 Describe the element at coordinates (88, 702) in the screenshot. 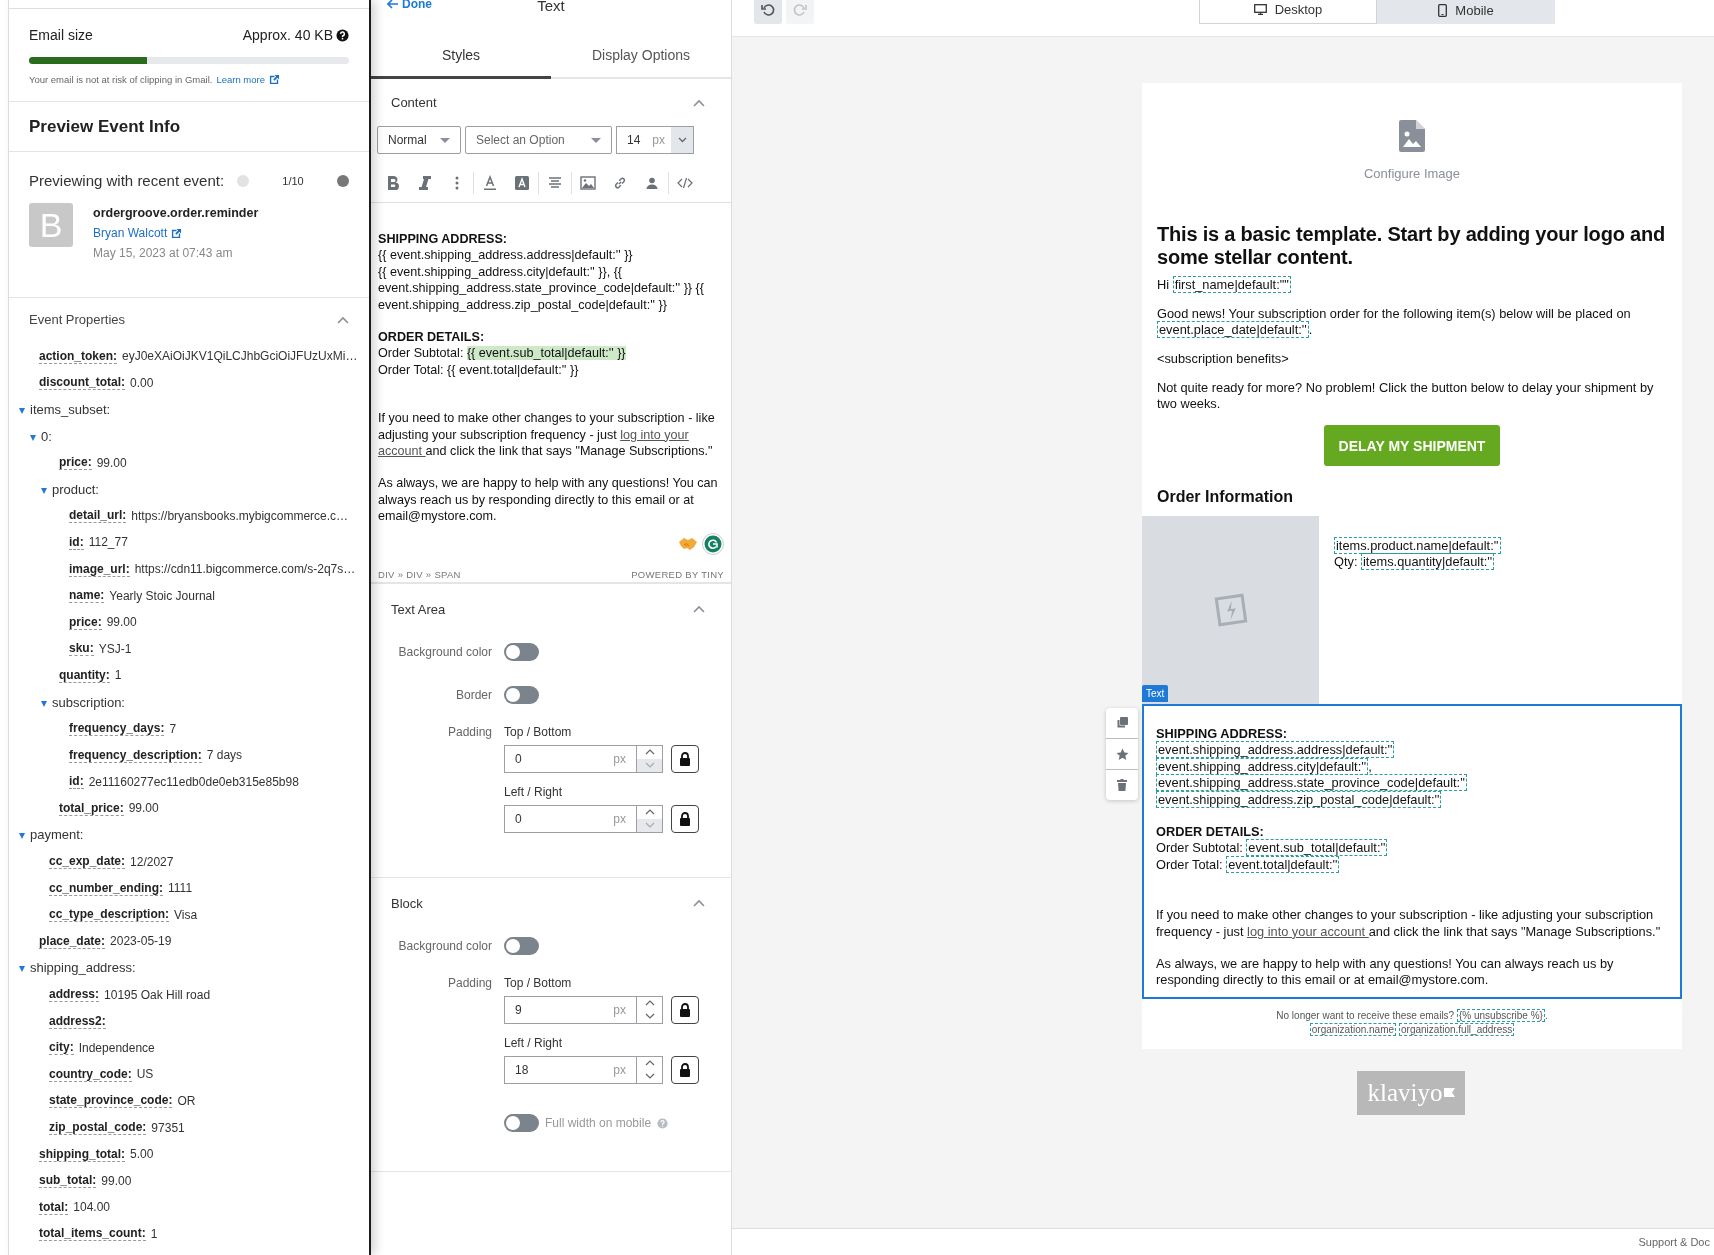

I see `property-group: subscription:` at that location.